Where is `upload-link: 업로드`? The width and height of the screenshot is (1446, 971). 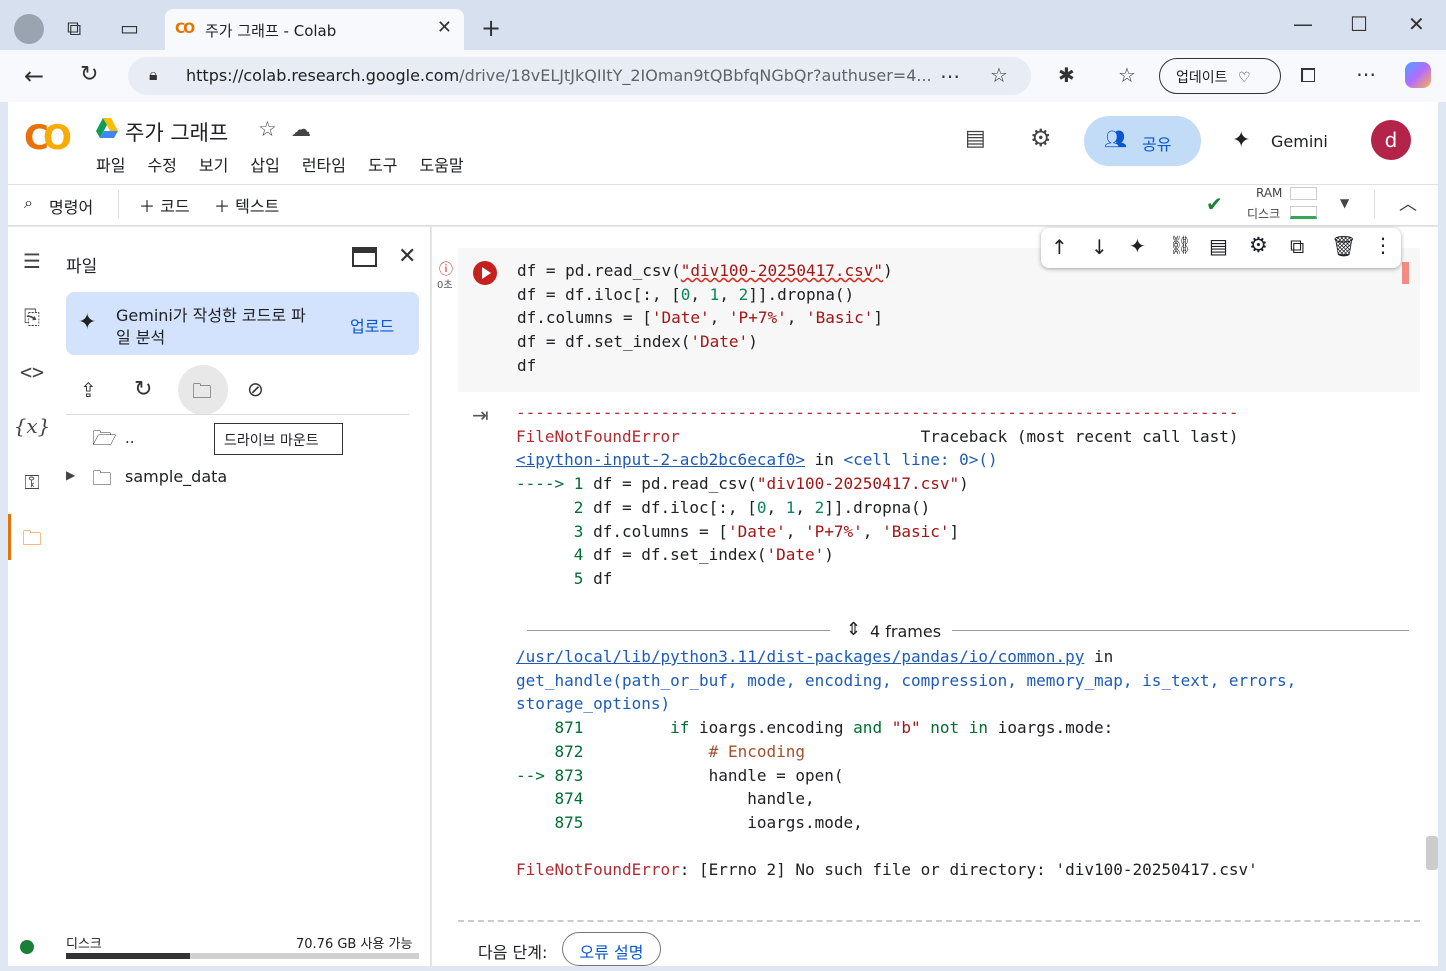
upload-link: 업로드 is located at coordinates (372, 325).